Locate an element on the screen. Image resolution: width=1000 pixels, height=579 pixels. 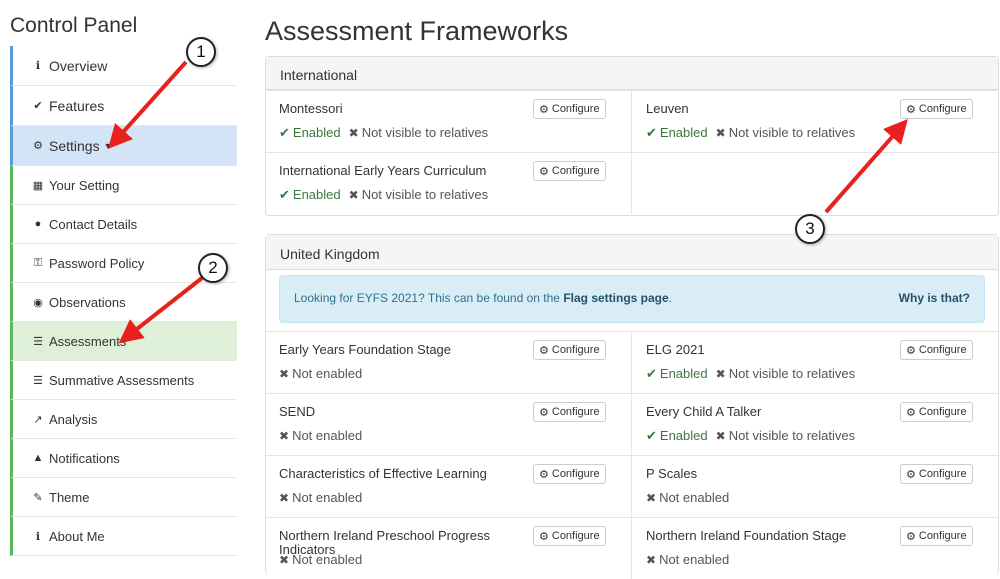
sidebar-item-your-setting: ▦ Your Setting is located at coordinates (123, 185).